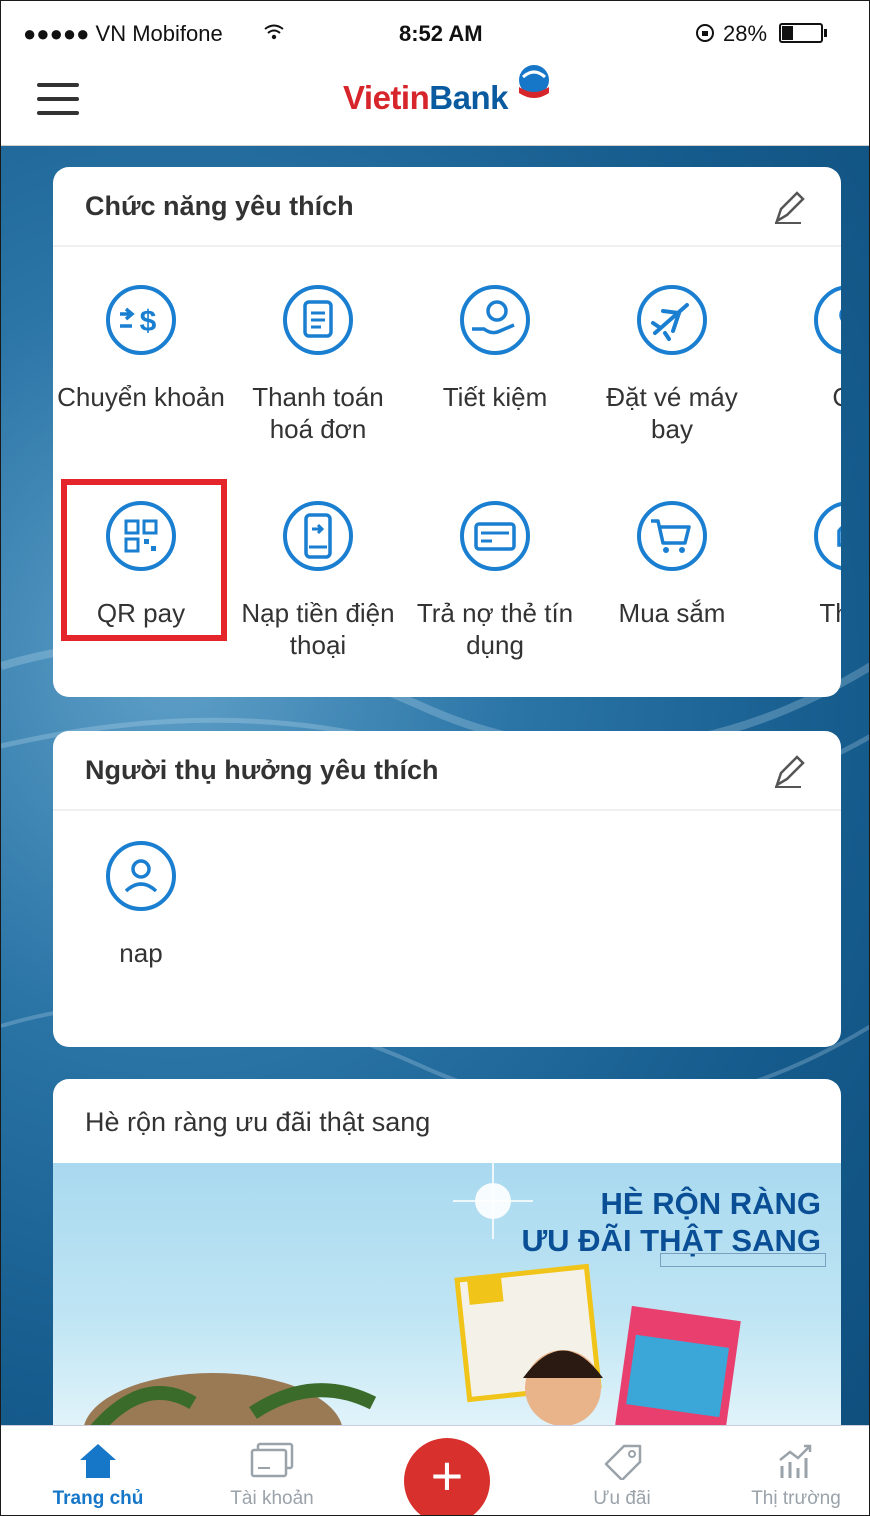 This screenshot has height=1516, width=870. Describe the element at coordinates (671, 1222) in the screenshot. I see `promo-headline: HÈ RỘN RÀNG ƯU ĐÃI THẬT SANG` at that location.